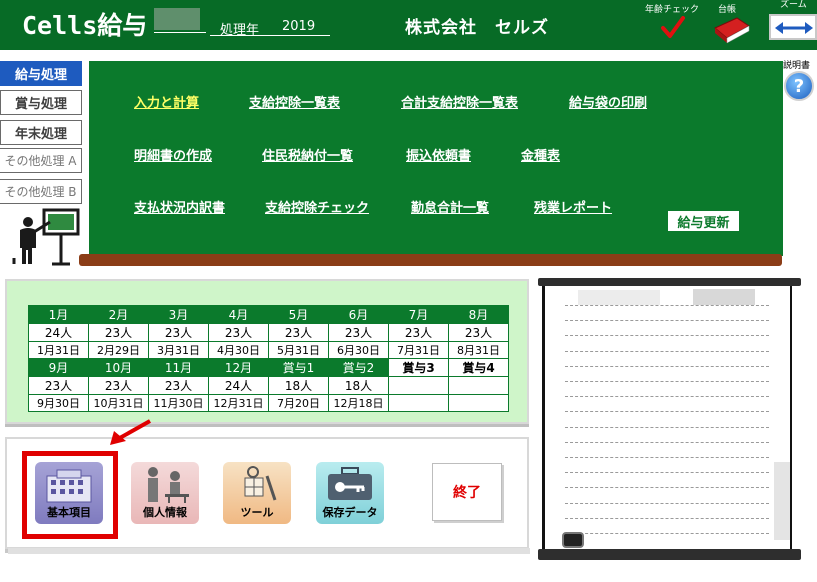  I want to click on header-bar: Cells給与 処理年 2019 株式会社 セルズ 年齢チェック 台帳 ズーム, so click(408, 25).